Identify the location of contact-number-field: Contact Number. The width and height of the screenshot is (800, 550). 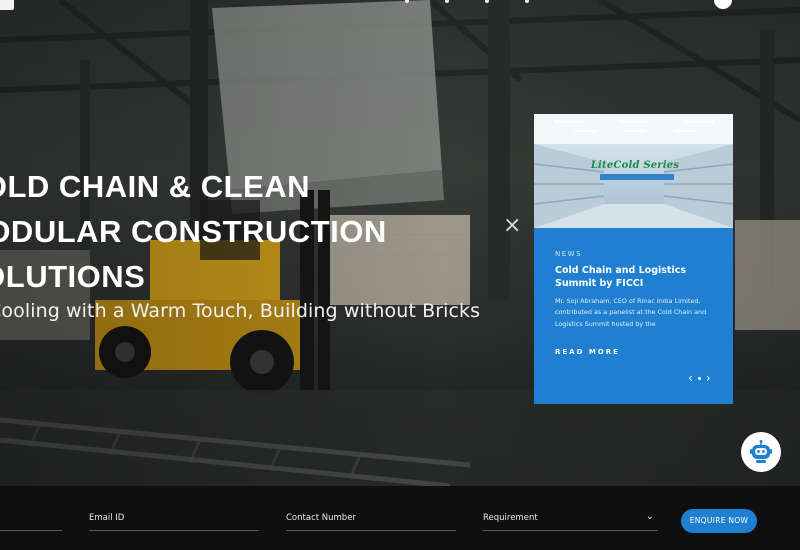
(371, 521).